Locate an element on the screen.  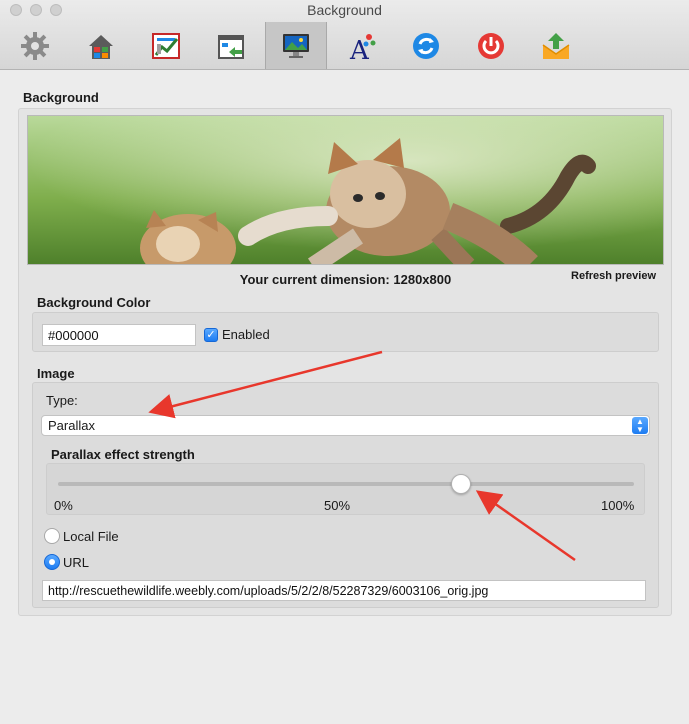
layout-icon is located at coordinates (231, 46).